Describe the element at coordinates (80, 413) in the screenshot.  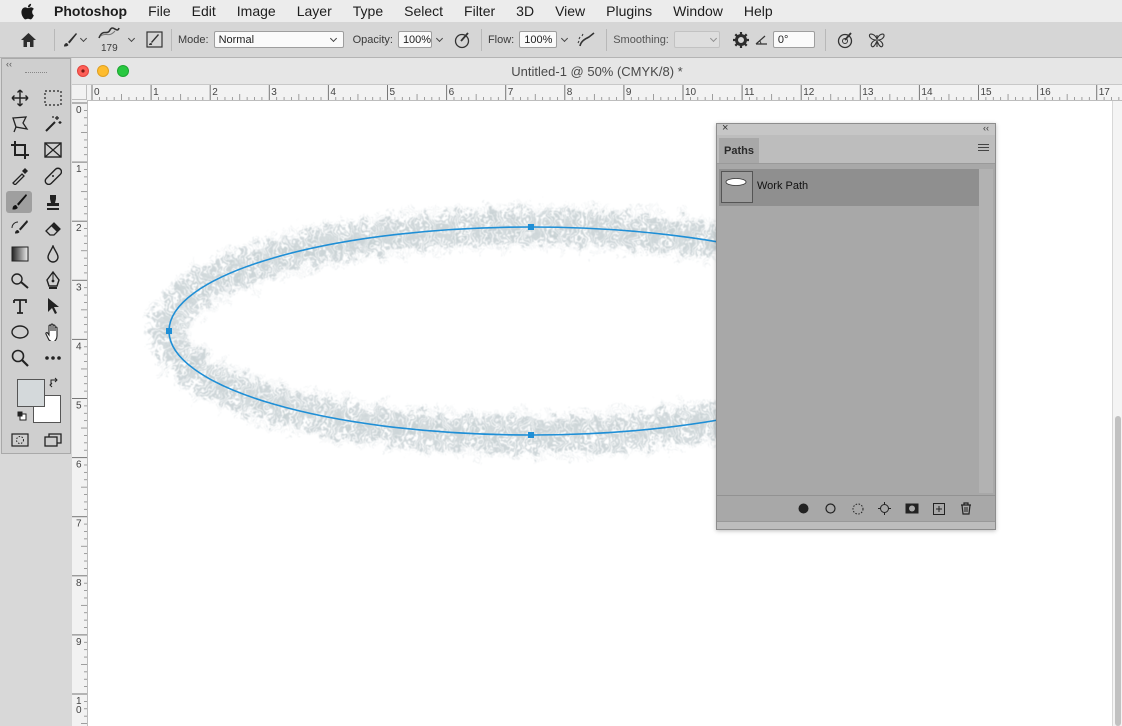
I see `vertical-ruler: 012345678910` at that location.